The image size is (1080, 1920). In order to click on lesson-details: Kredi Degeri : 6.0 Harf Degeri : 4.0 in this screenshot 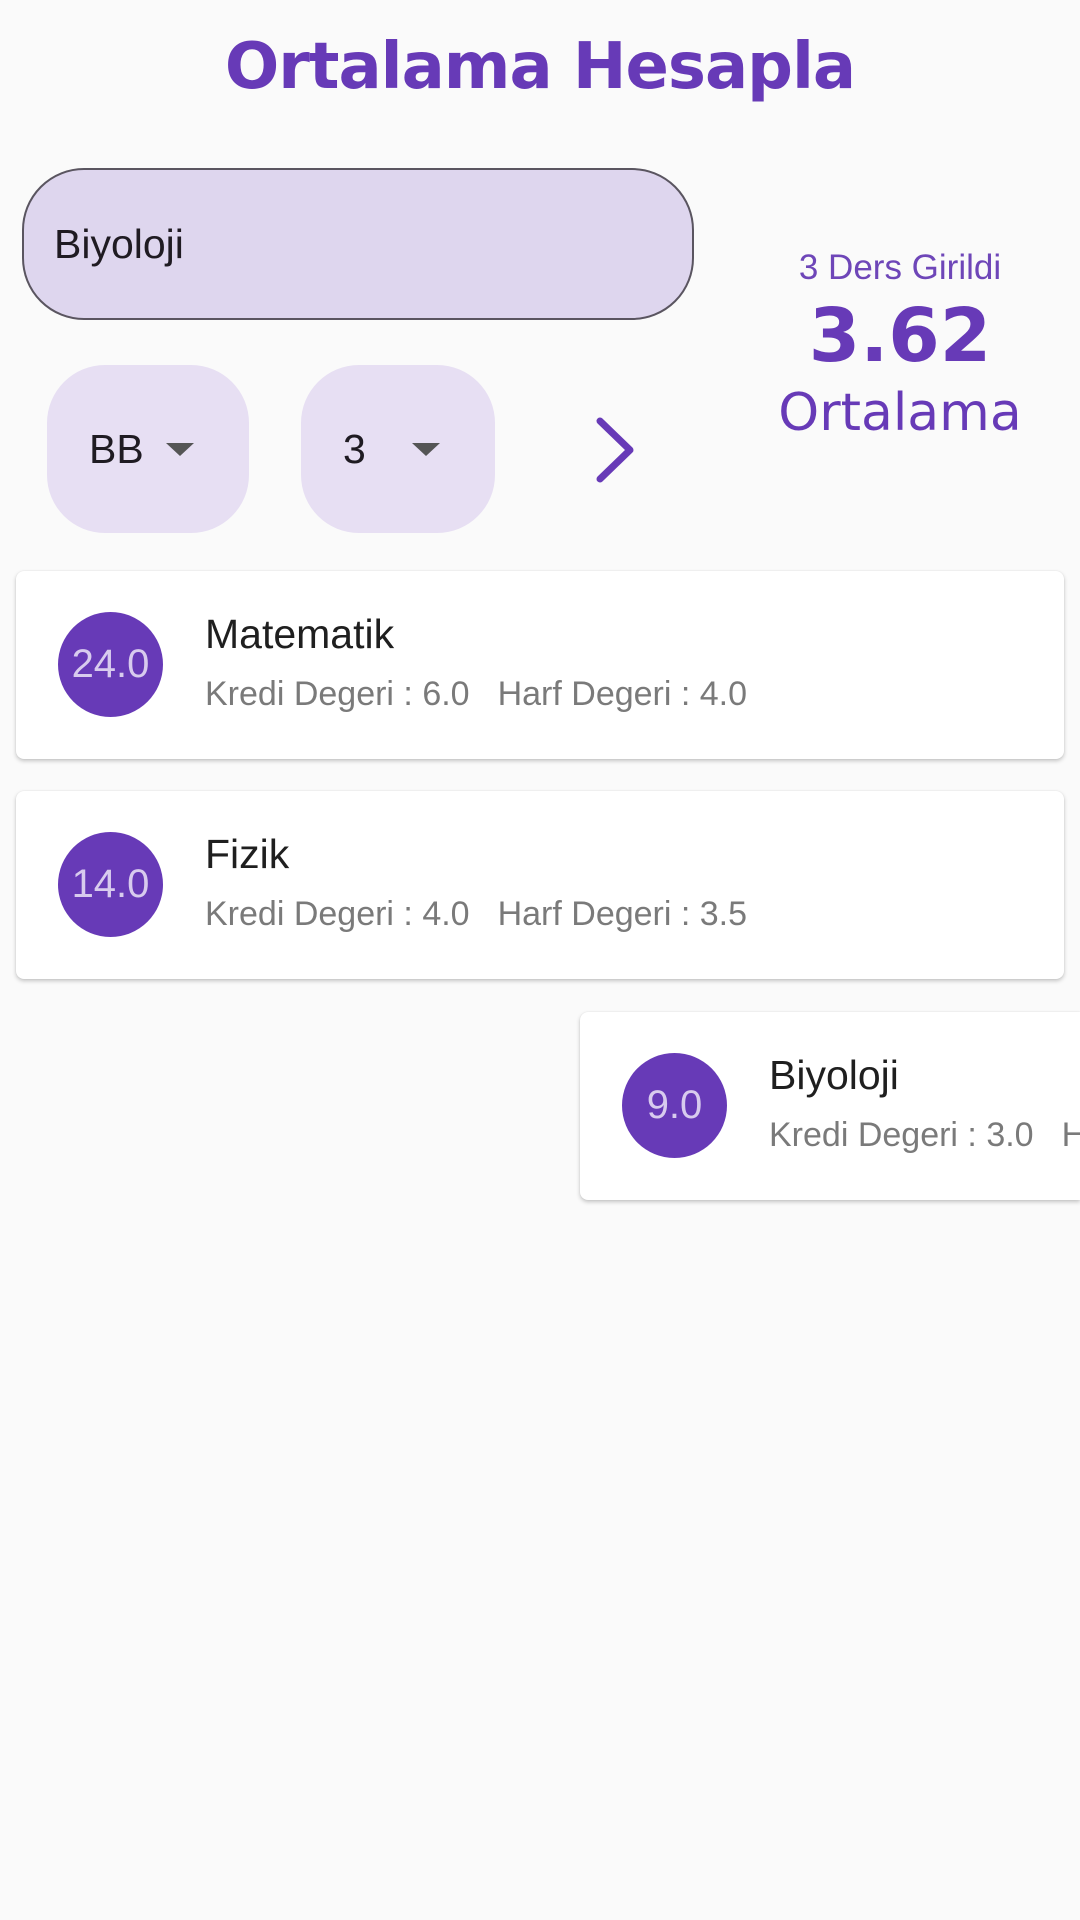, I will do `click(476, 694)`.